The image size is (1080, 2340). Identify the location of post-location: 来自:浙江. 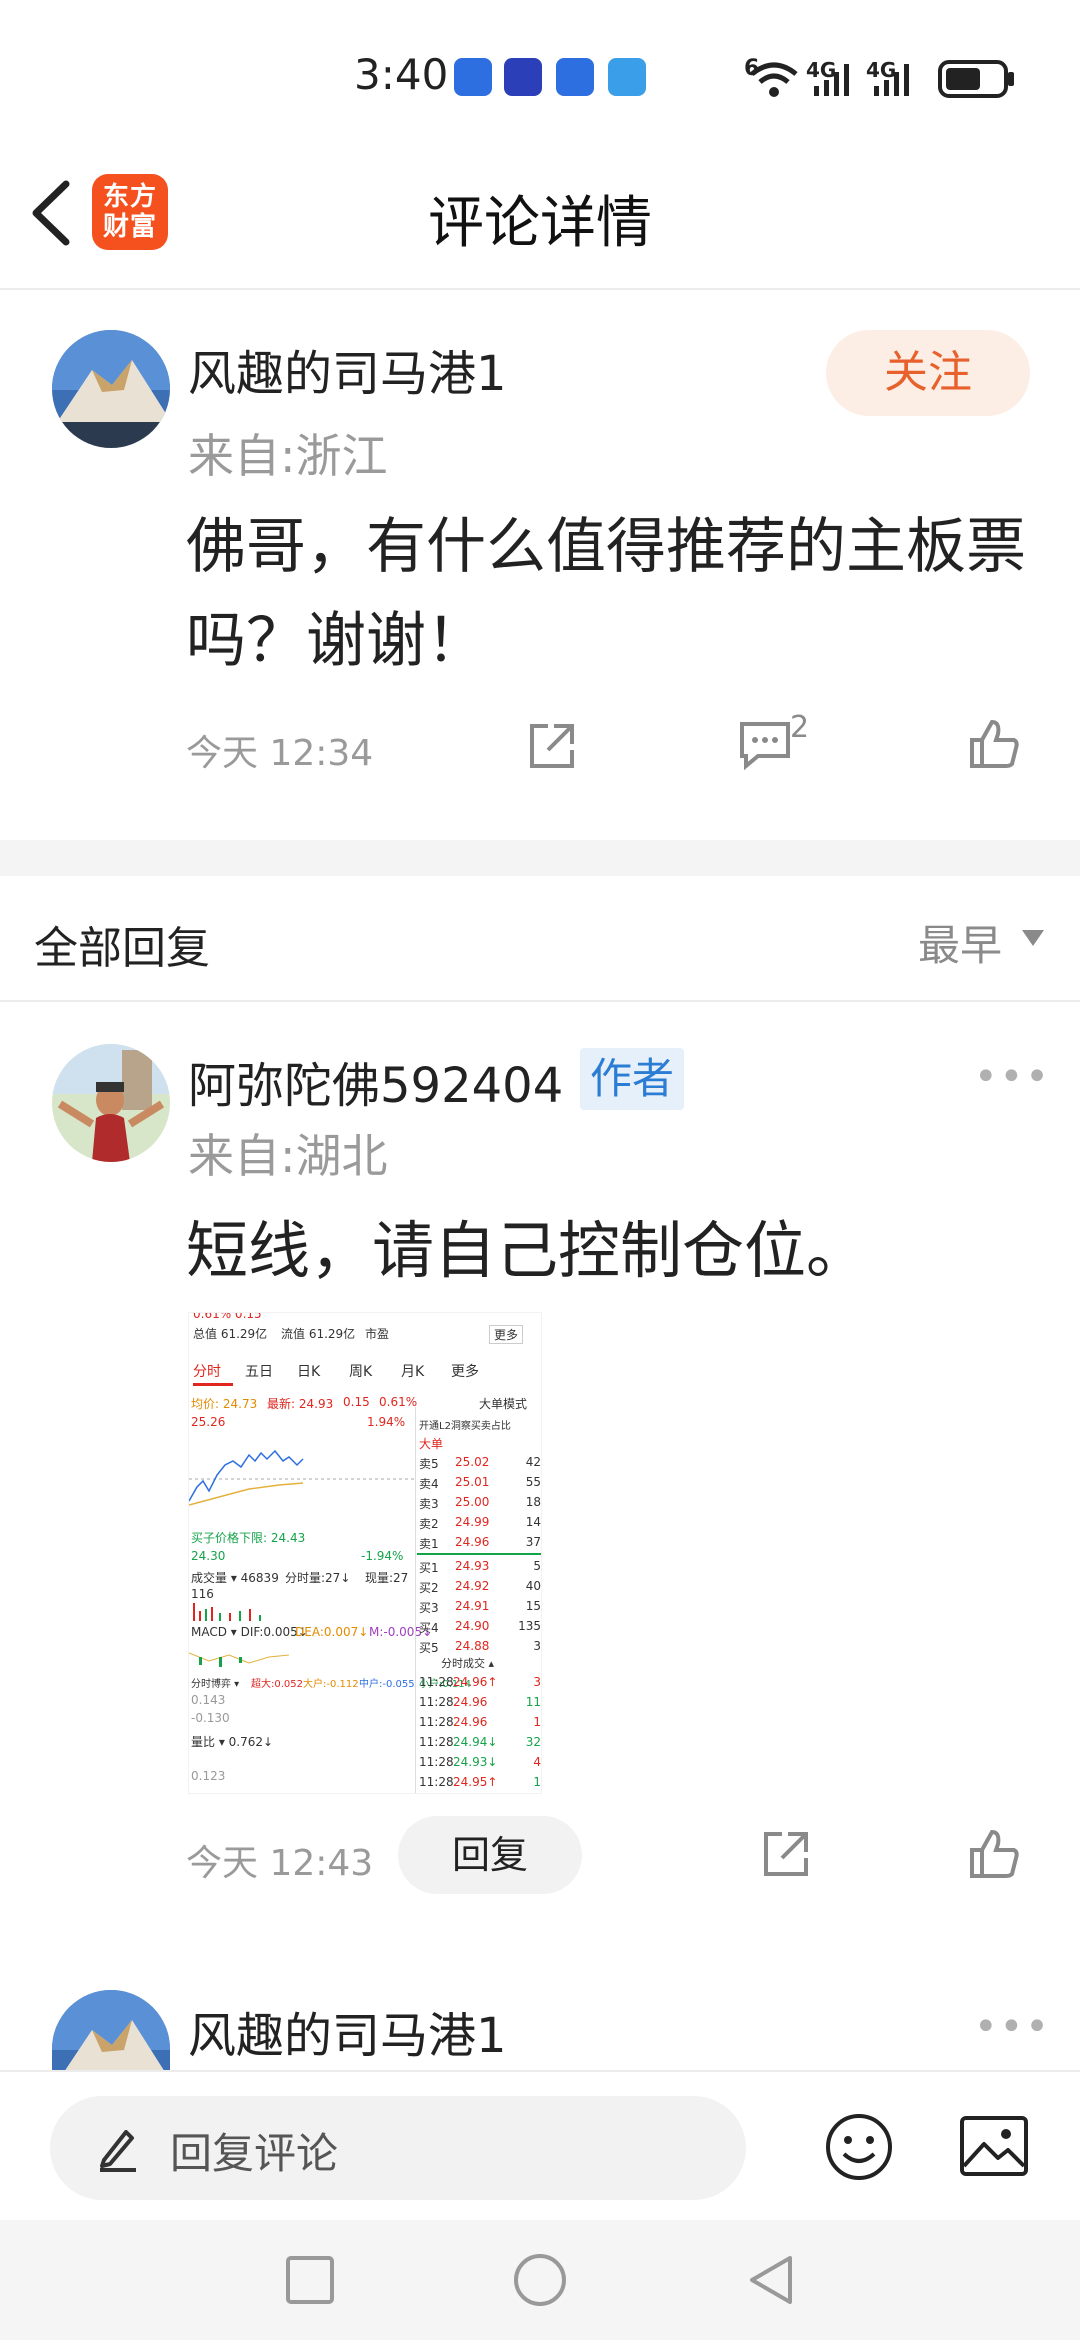
(288, 456).